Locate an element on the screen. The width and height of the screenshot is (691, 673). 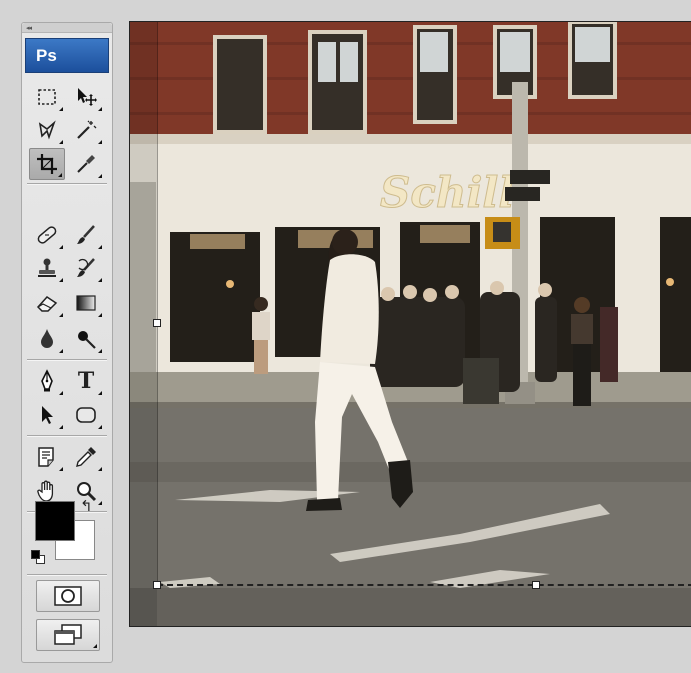
eyedropper-tool is located at coordinates (86, 457).